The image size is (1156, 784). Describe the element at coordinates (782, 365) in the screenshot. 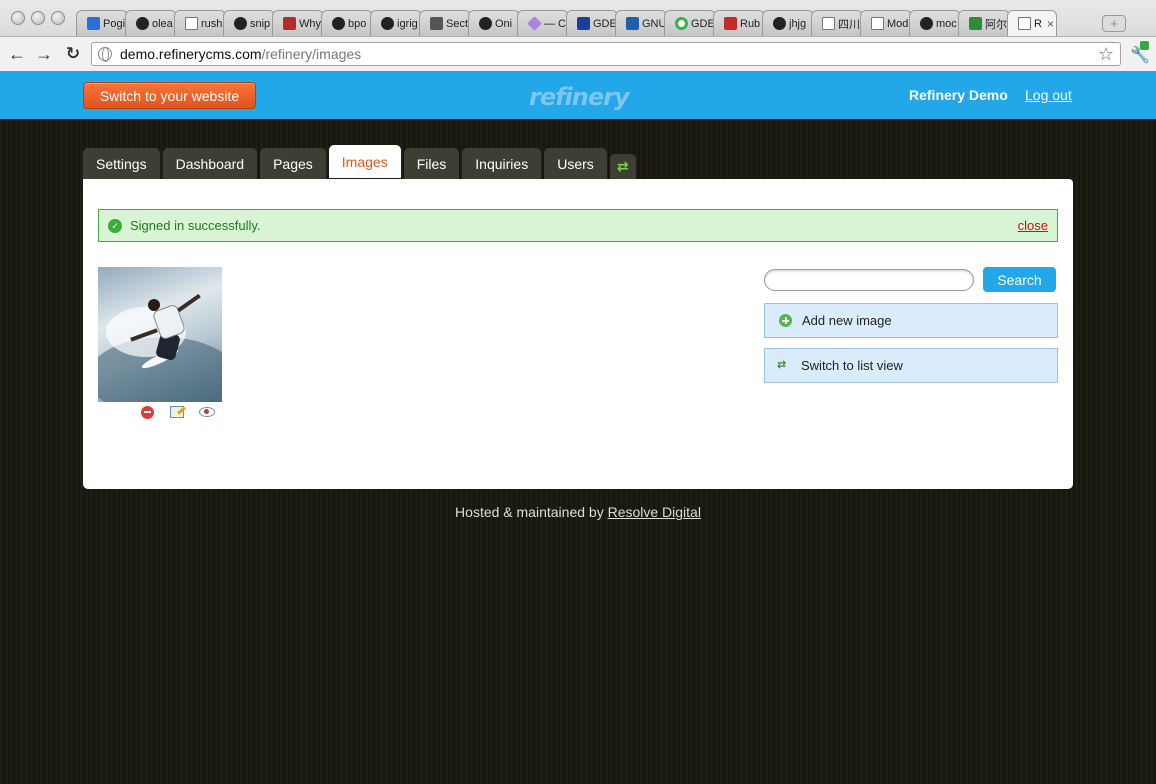

I see `switch-view-icon: ⇄` at that location.